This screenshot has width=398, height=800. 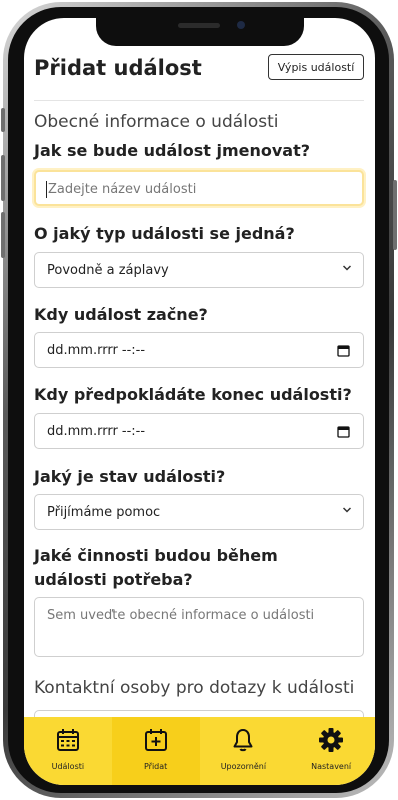 I want to click on nav-item-udalosti: Události, so click(x=68, y=751).